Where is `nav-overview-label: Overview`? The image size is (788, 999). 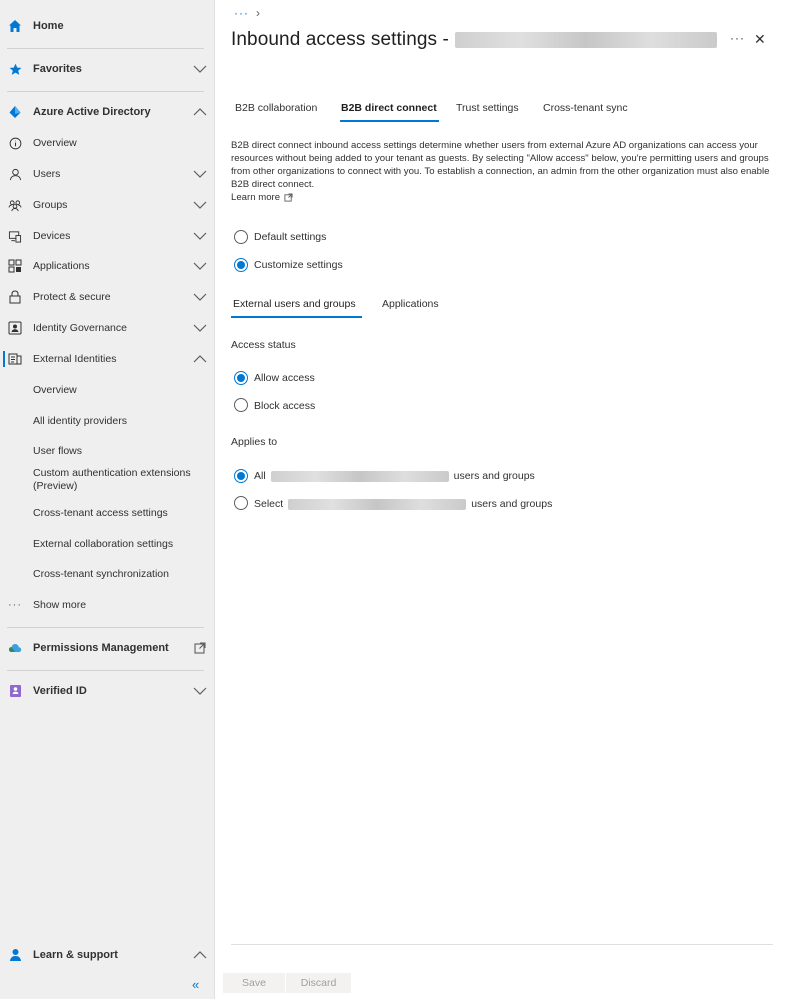
nav-overview-label: Overview is located at coordinates (55, 143).